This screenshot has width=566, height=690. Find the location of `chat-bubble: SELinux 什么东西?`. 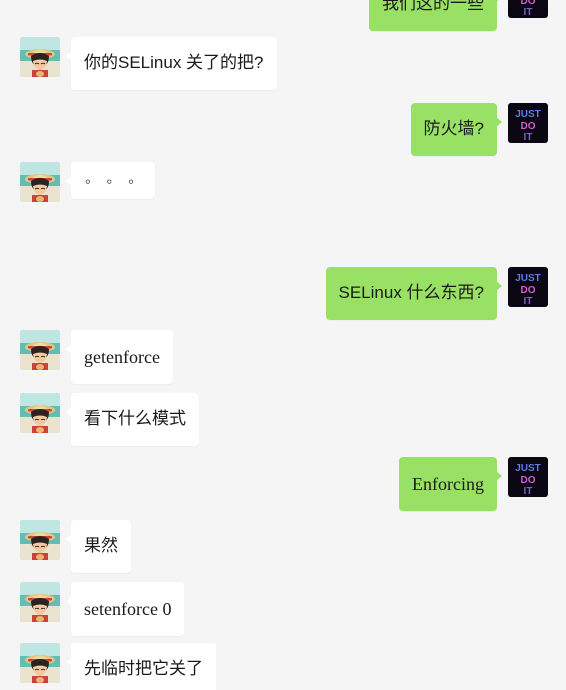

chat-bubble: SELinux 什么东西? is located at coordinates (413, 293).